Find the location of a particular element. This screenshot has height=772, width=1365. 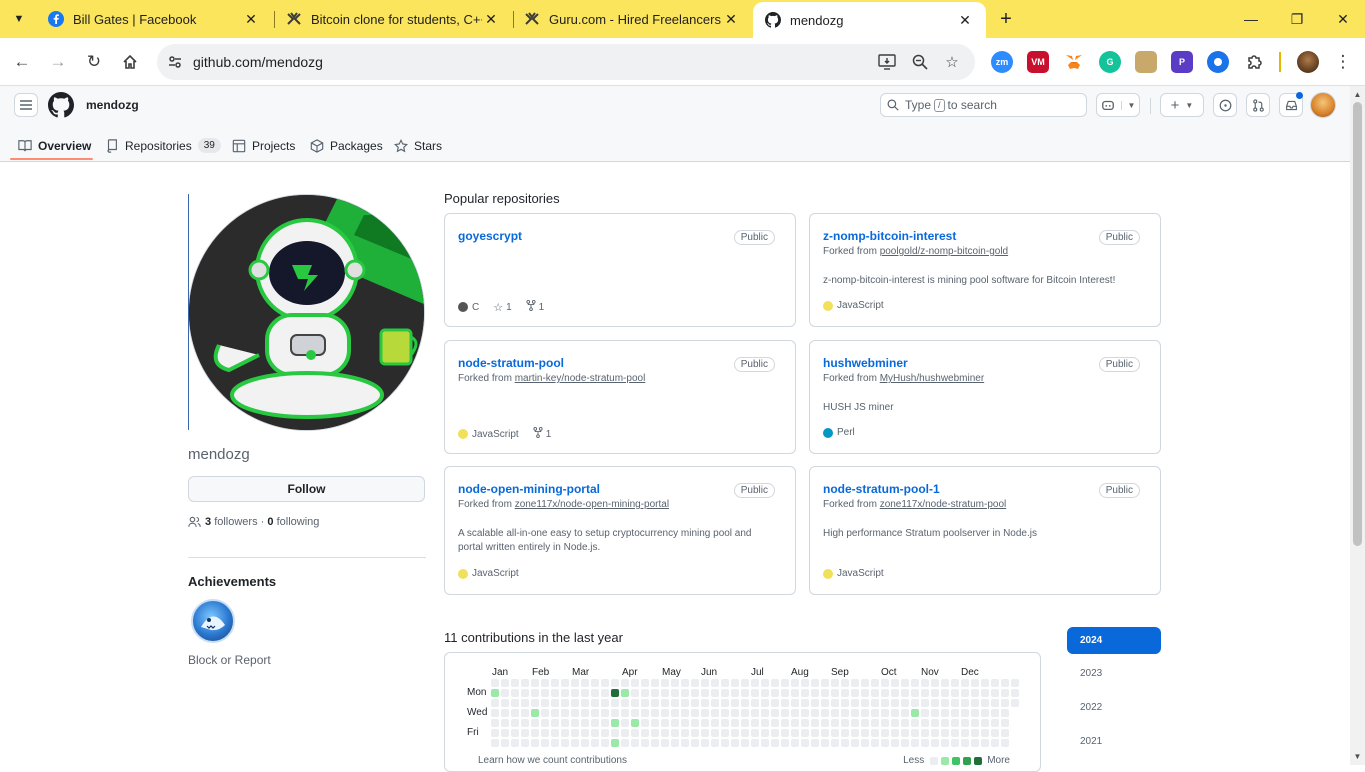

back-button: ← is located at coordinates (22, 62).